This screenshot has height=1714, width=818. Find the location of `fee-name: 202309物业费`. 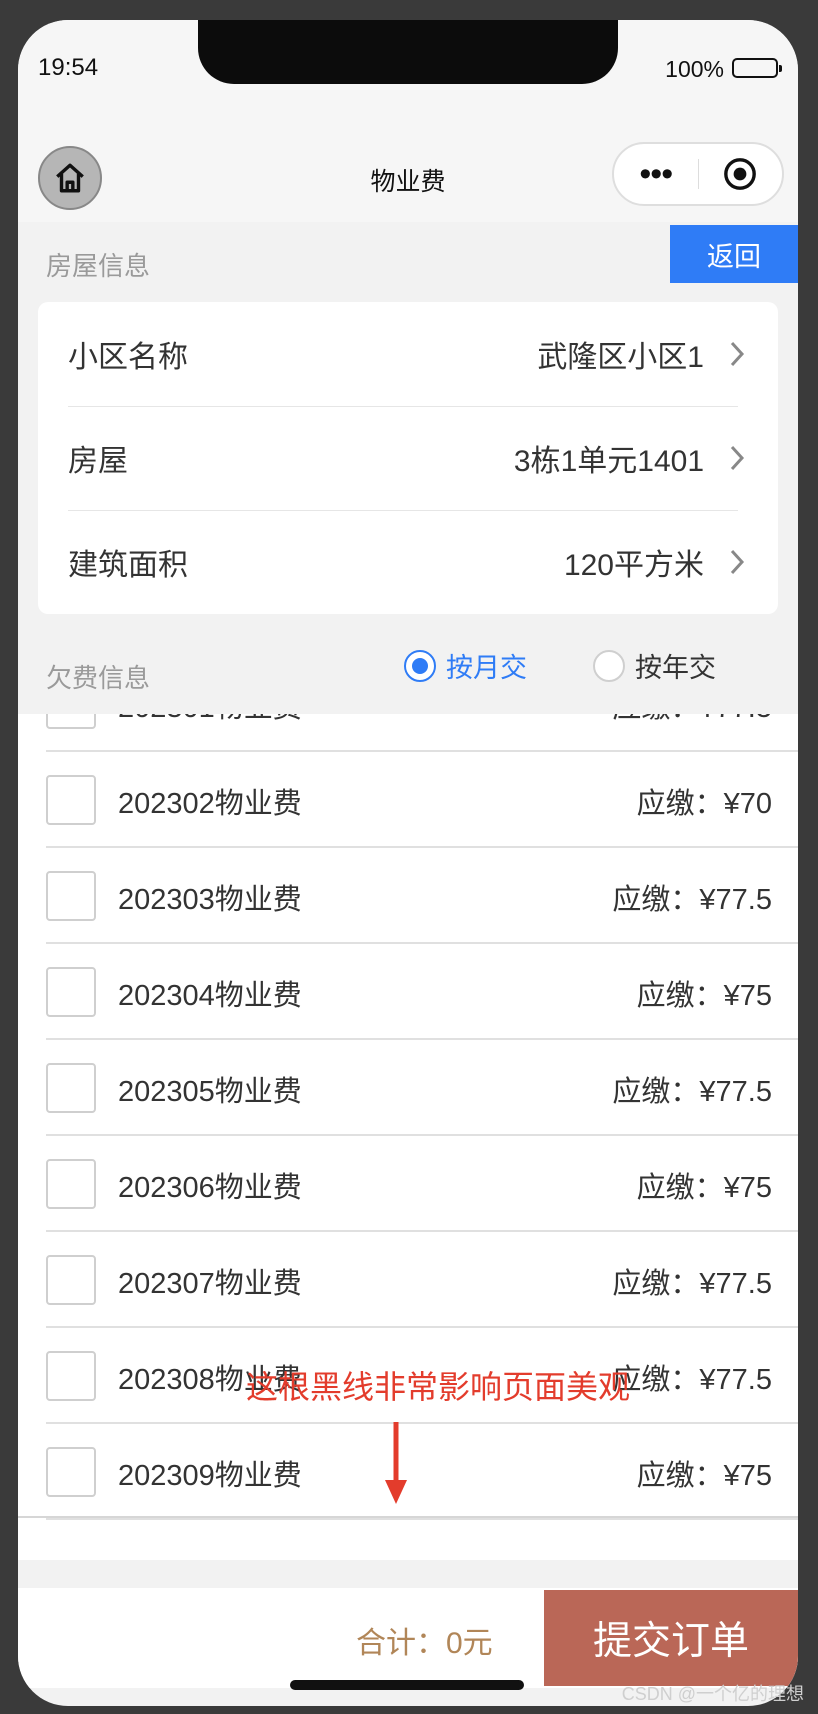

fee-name: 202309物业费 is located at coordinates (210, 1476).